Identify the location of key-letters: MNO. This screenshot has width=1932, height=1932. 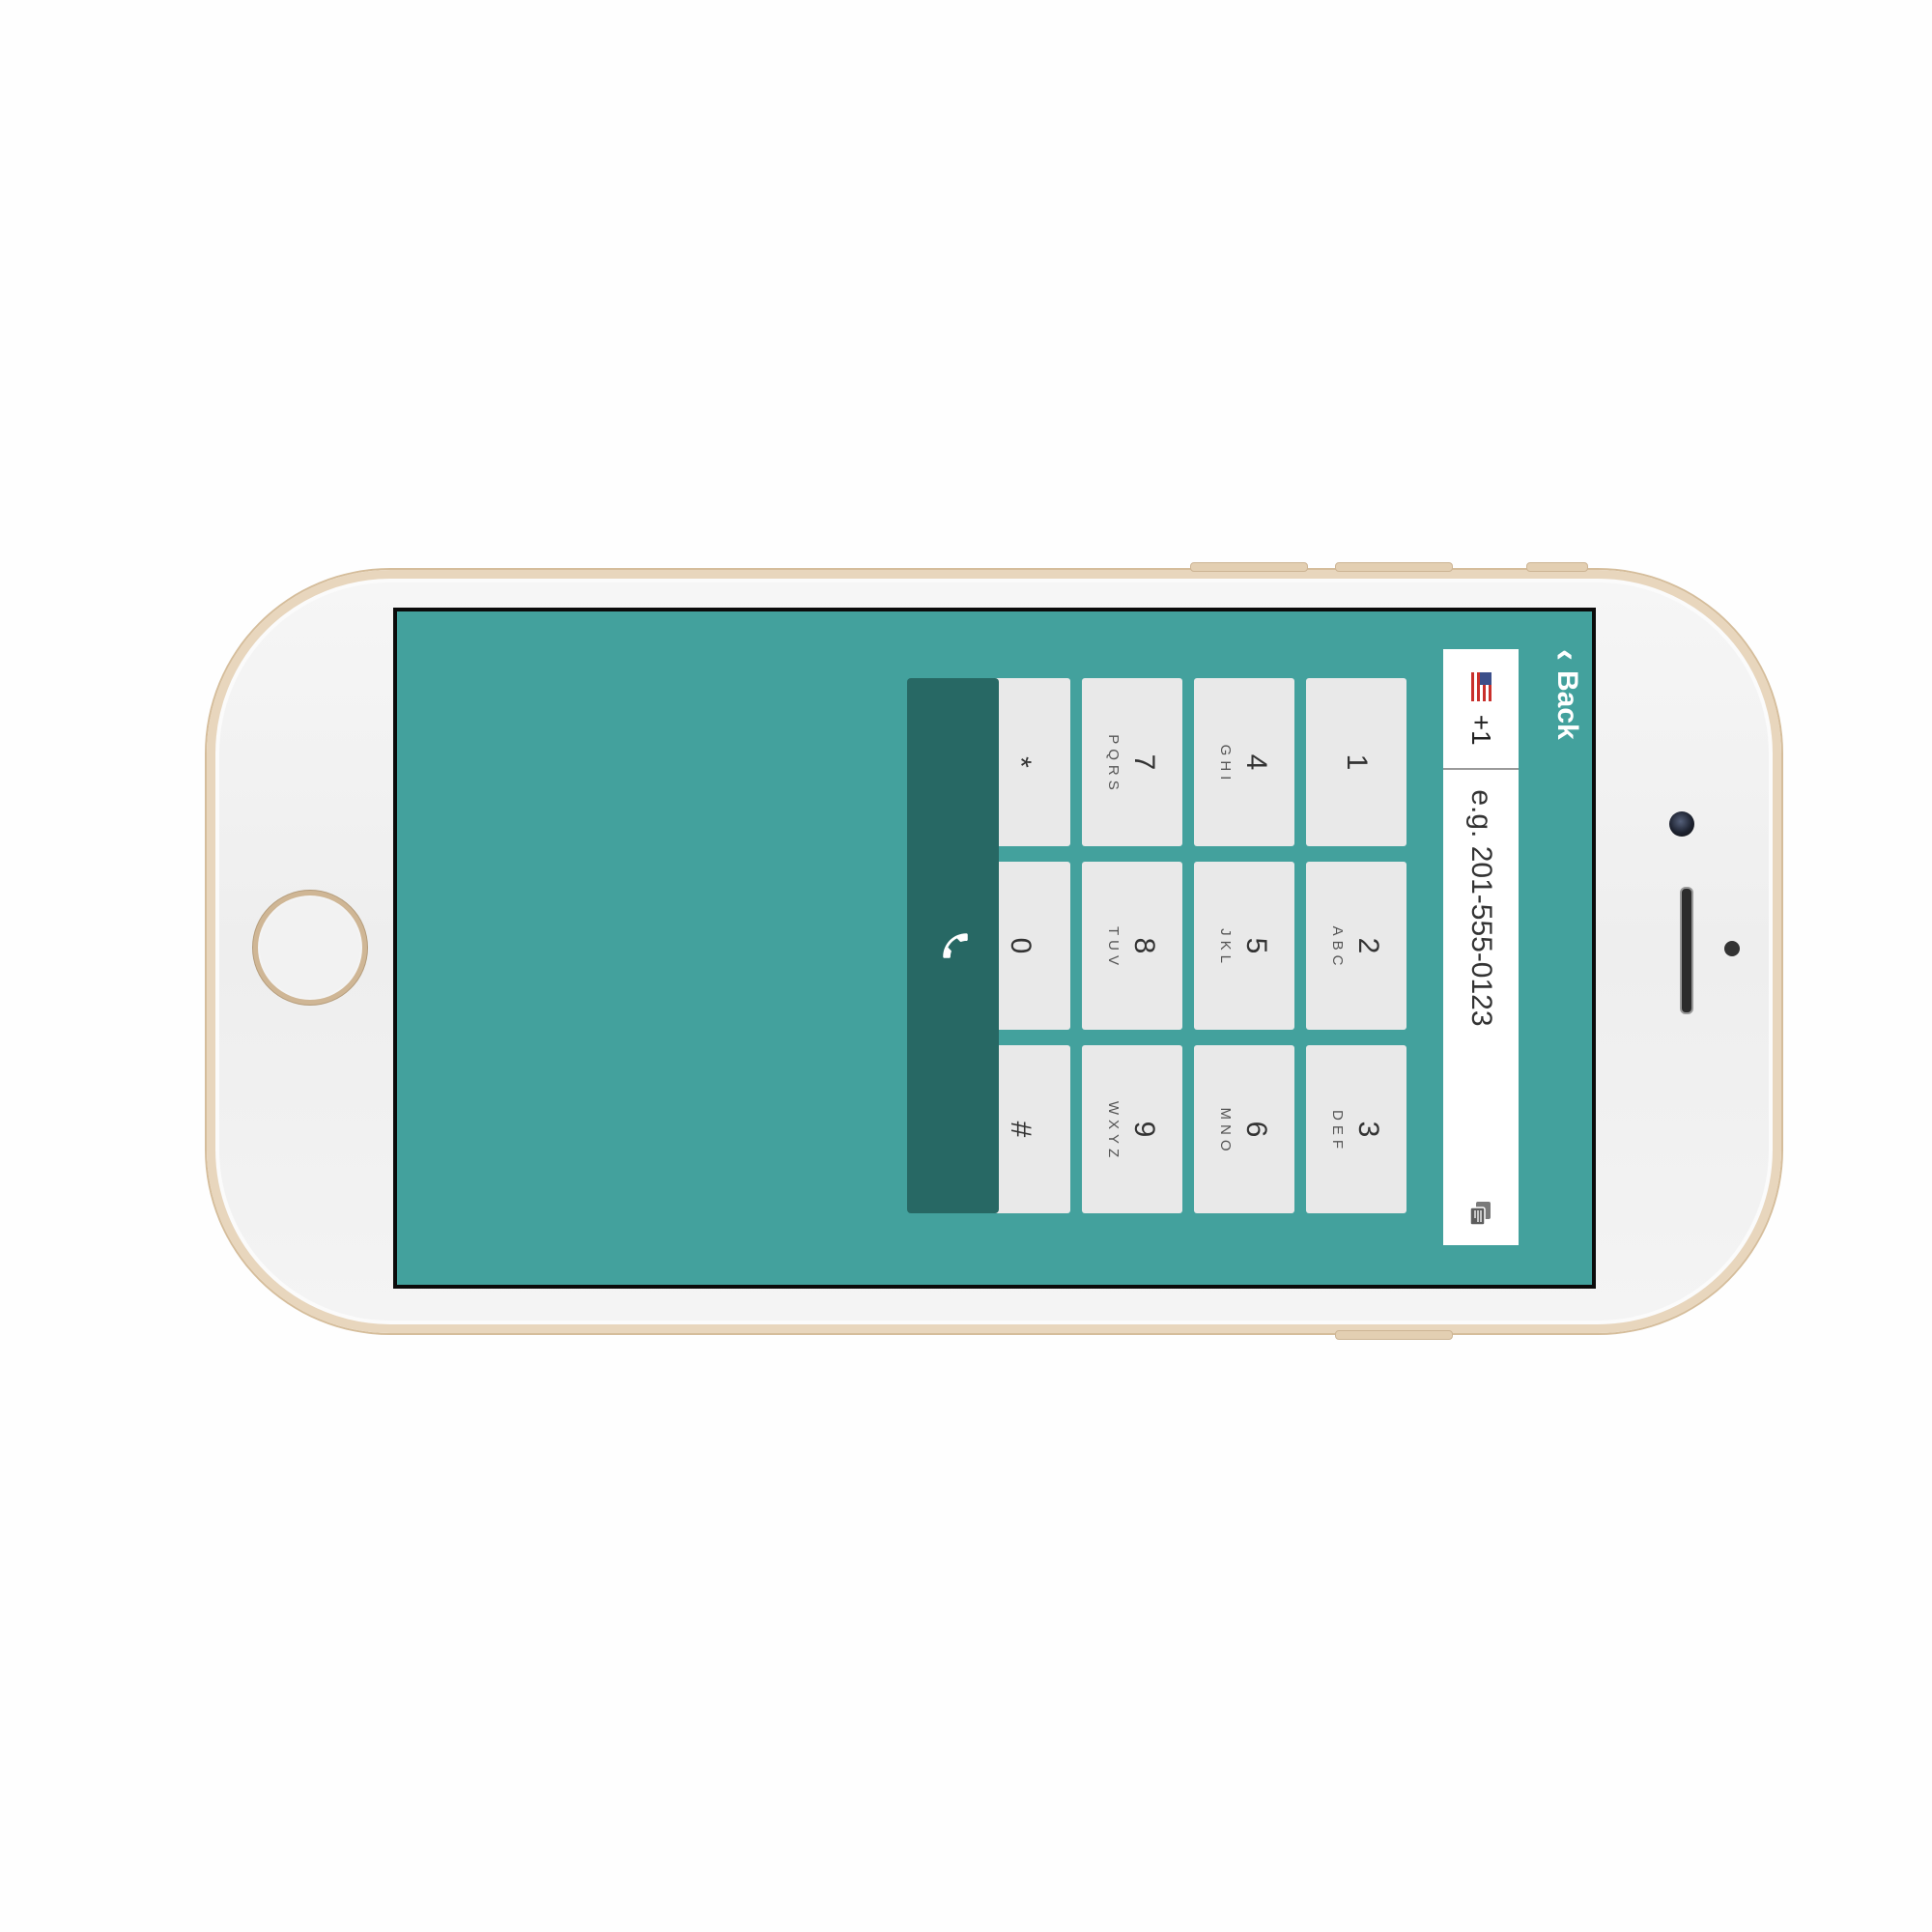
(1226, 1131).